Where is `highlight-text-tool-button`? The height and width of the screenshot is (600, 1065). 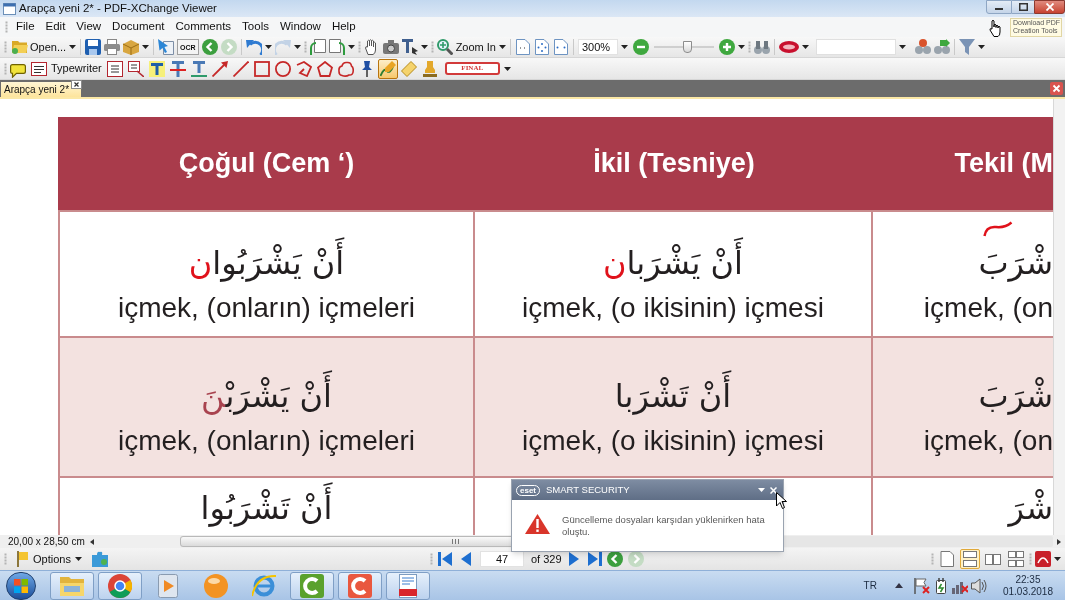 highlight-text-tool-button is located at coordinates (156, 68).